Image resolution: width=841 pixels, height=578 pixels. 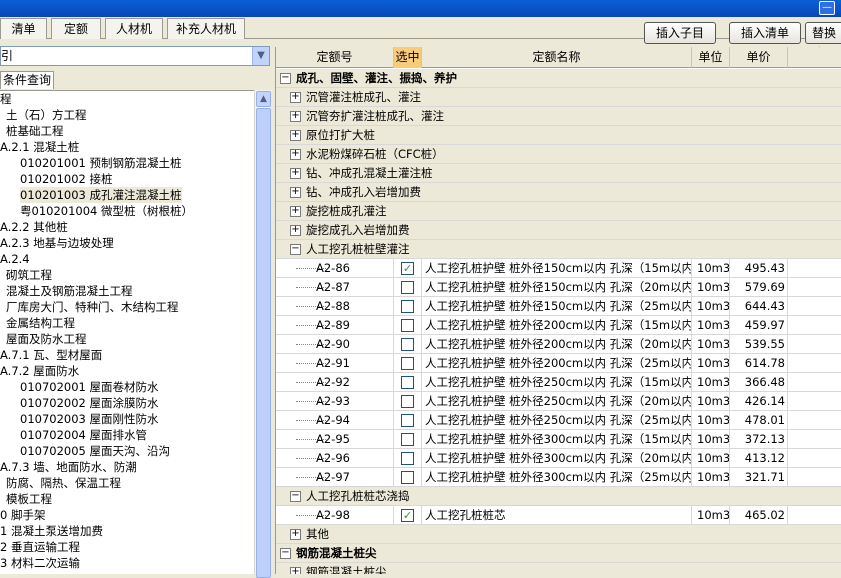 I want to click on tree-item: 0 脚手架, so click(x=22, y=515).